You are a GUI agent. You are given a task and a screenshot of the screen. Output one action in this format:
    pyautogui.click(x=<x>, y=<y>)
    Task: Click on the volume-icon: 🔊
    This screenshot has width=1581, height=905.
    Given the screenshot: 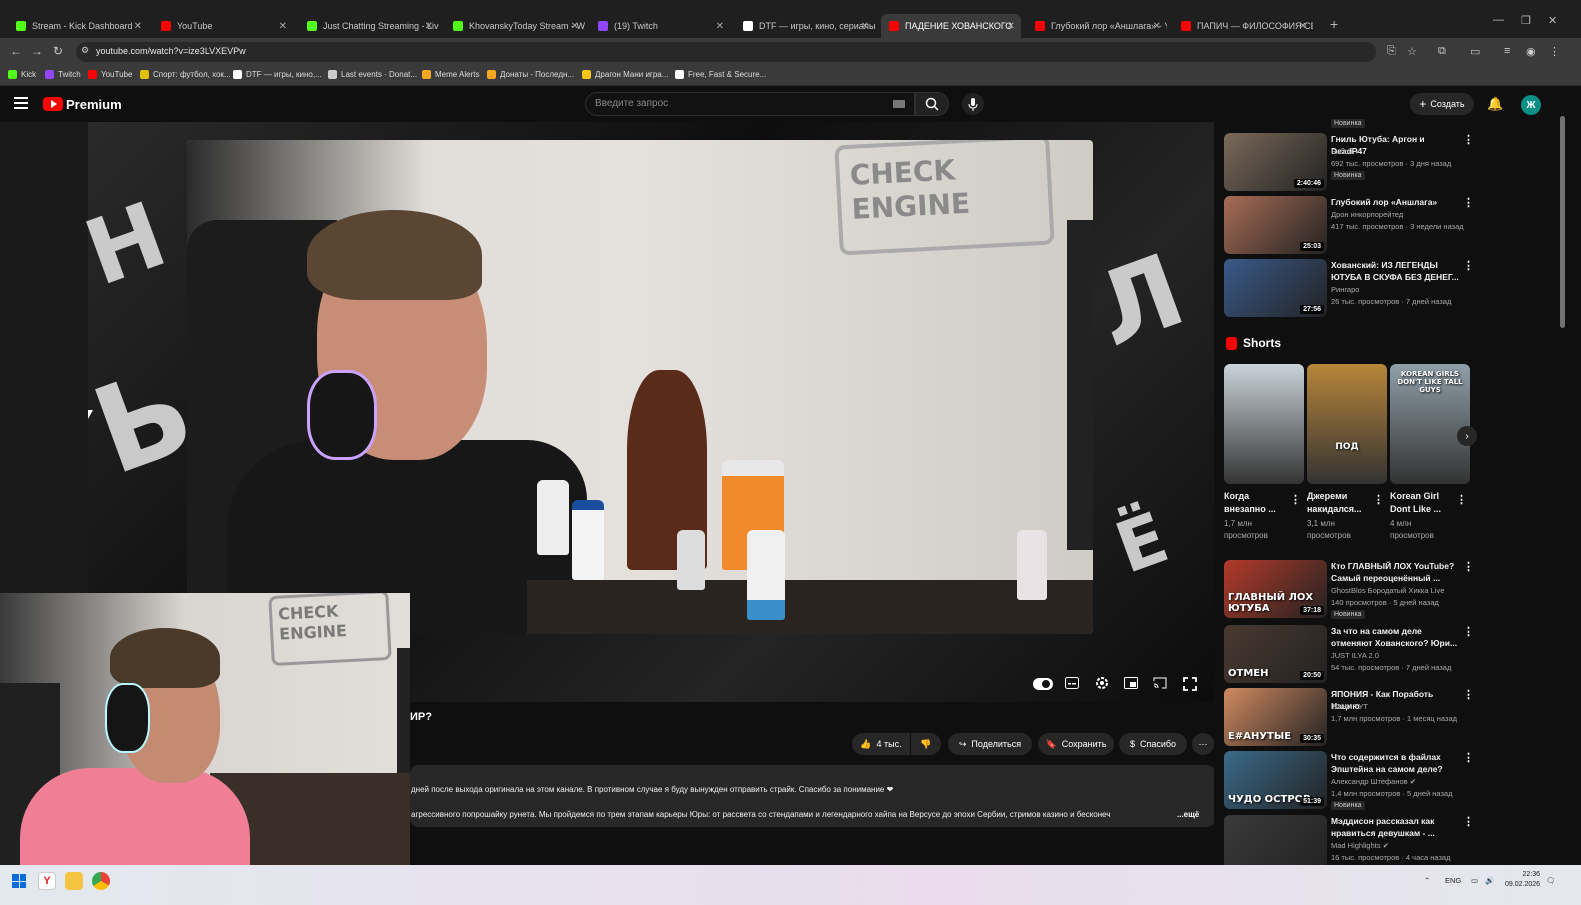 What is the action you would take?
    pyautogui.click(x=1489, y=880)
    